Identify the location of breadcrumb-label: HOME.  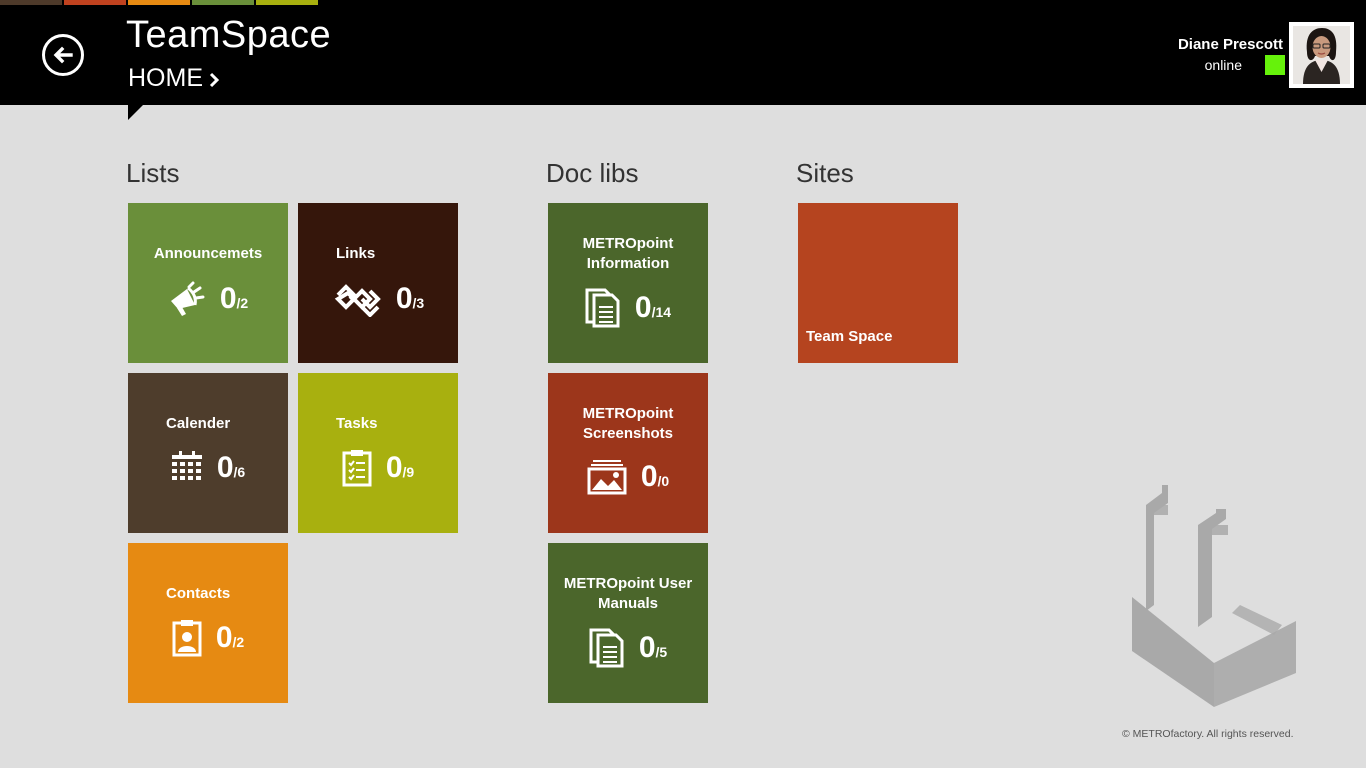
(165, 78).